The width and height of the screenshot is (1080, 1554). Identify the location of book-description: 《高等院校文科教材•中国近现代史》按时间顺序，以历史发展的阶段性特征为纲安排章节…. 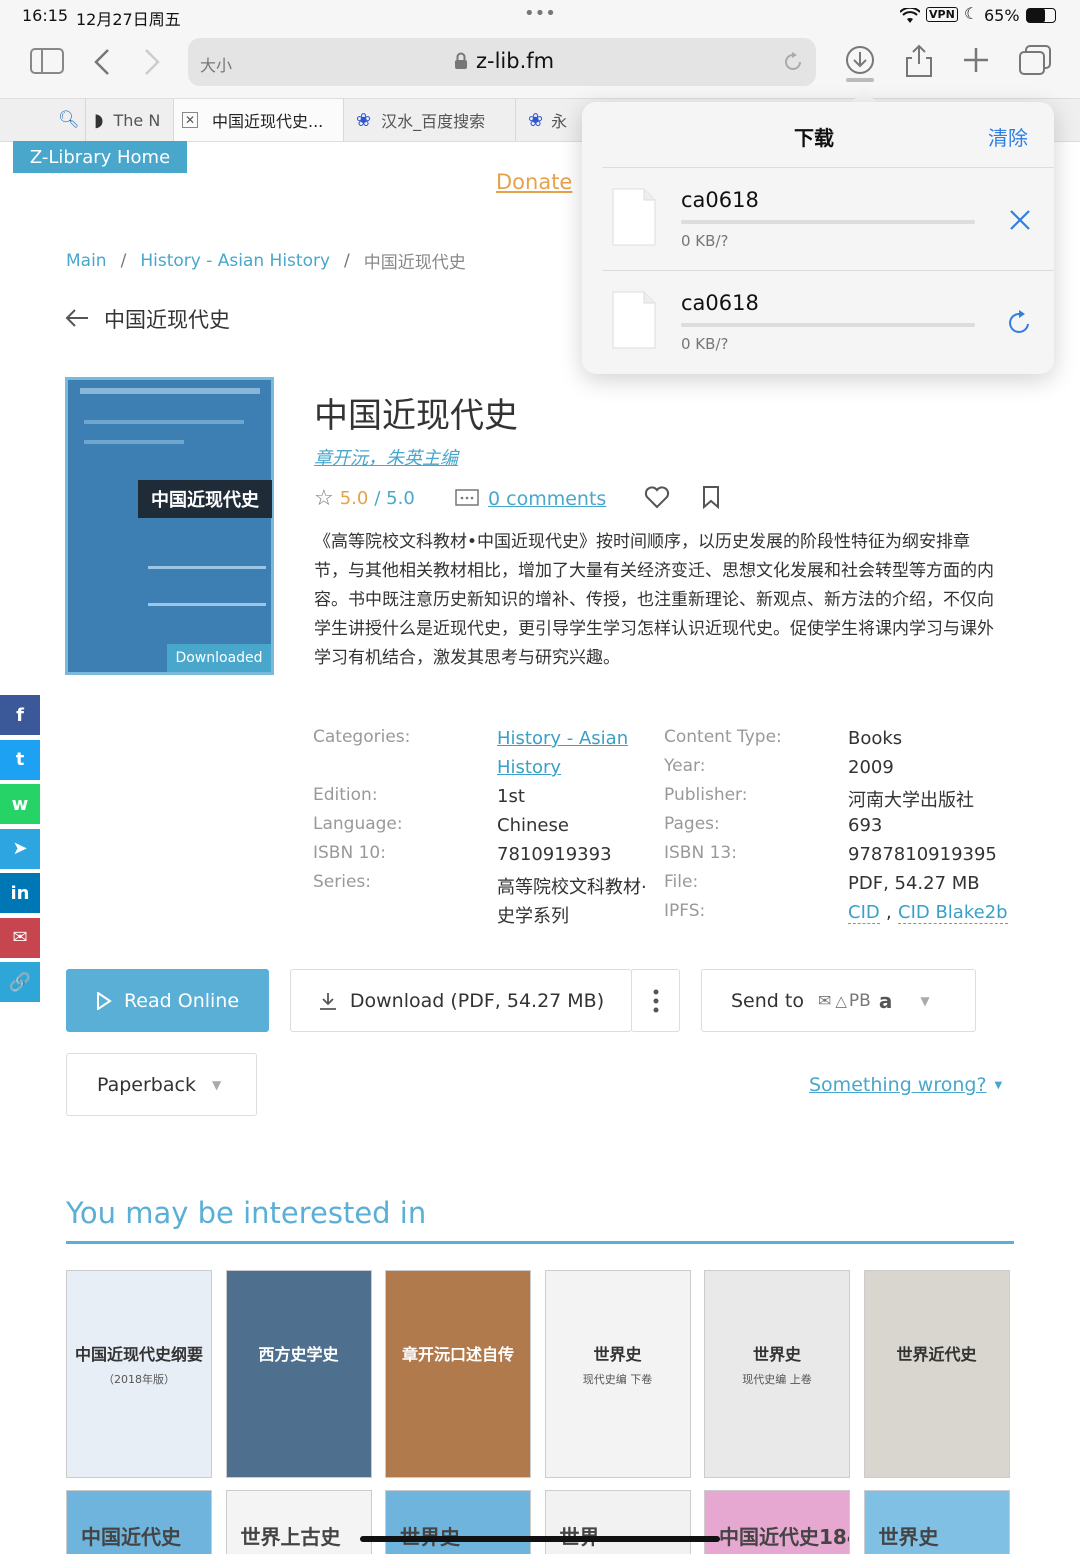
(654, 600).